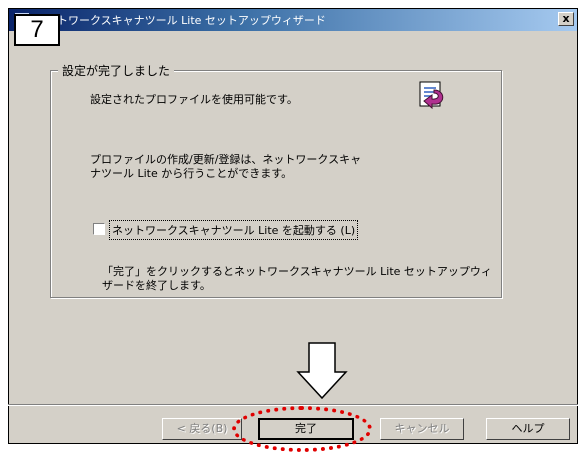  Describe the element at coordinates (293, 405) in the screenshot. I see `button-separator` at that location.